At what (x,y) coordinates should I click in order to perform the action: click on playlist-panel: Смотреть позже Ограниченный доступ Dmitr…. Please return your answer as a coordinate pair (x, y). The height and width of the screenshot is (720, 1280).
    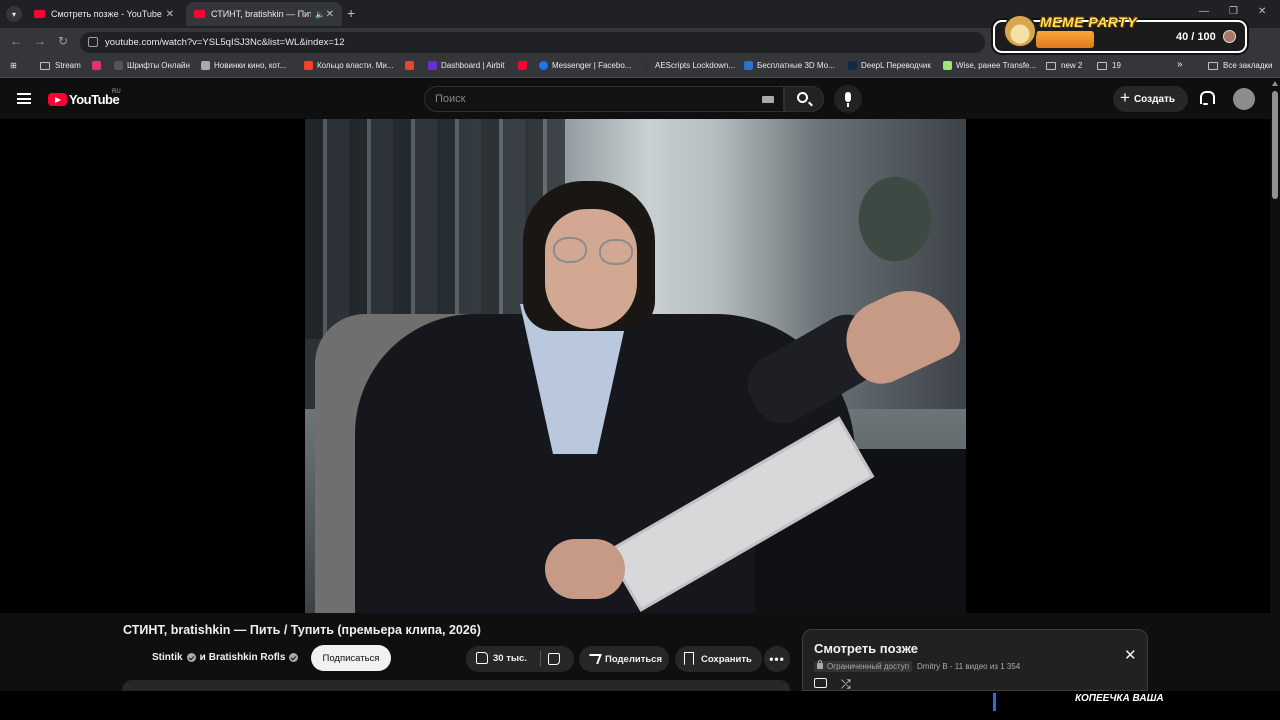
    Looking at the image, I should click on (975, 660).